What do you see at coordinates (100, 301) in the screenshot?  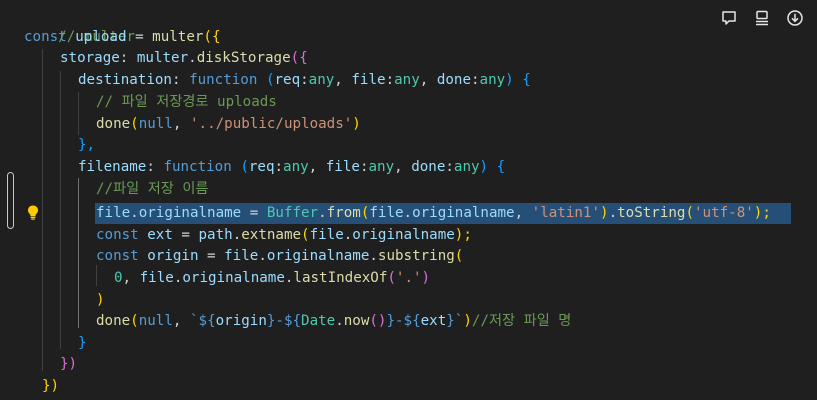 I see `code-line: )` at bounding box center [100, 301].